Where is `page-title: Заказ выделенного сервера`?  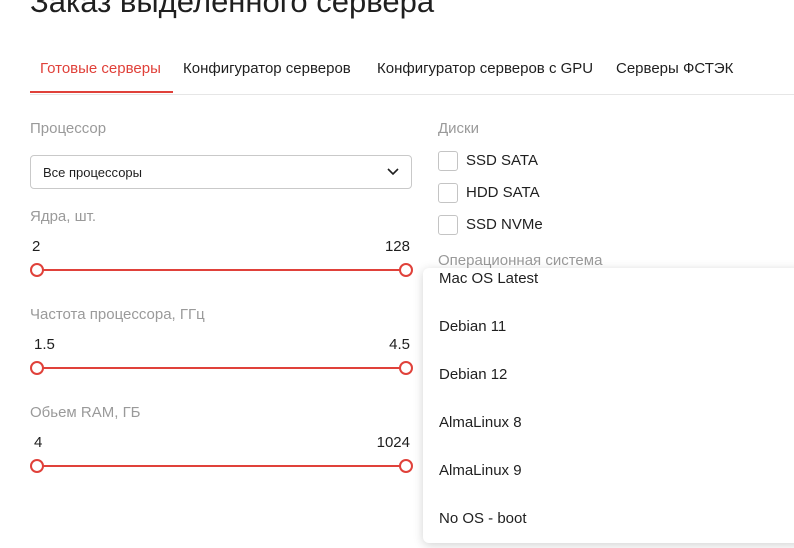
page-title: Заказ выделенного сервера is located at coordinates (232, 9).